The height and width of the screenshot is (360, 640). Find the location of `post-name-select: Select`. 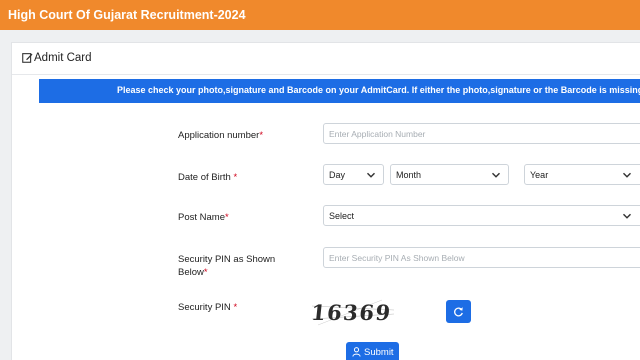

post-name-select: Select is located at coordinates (481, 215).